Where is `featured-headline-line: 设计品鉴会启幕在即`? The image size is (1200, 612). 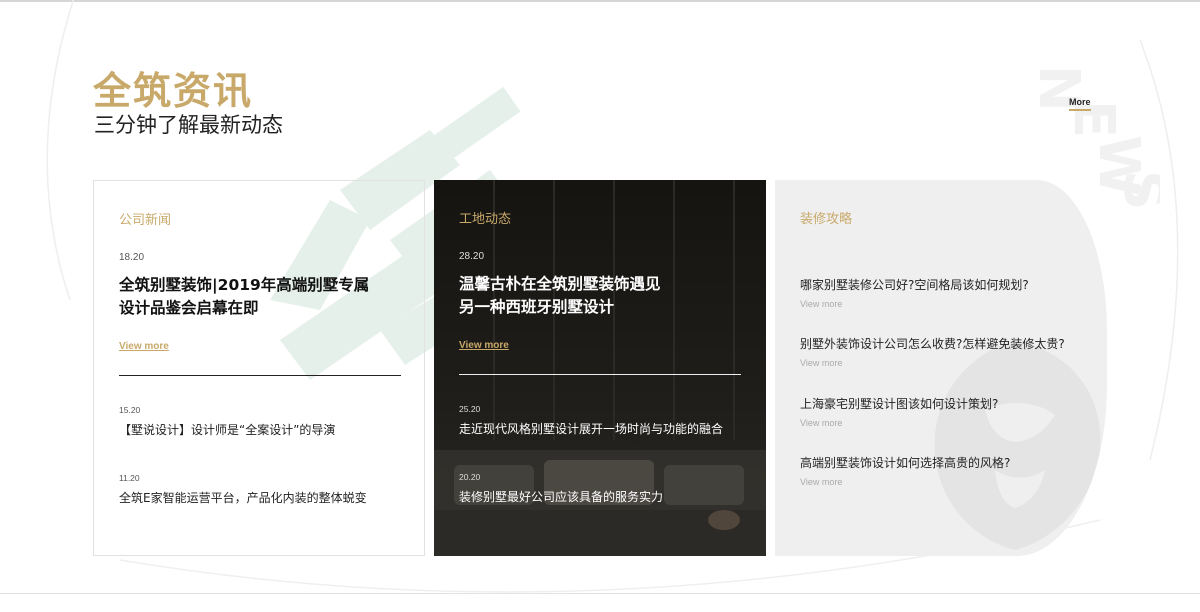 featured-headline-line: 设计品鉴会启幕在即 is located at coordinates (264, 308).